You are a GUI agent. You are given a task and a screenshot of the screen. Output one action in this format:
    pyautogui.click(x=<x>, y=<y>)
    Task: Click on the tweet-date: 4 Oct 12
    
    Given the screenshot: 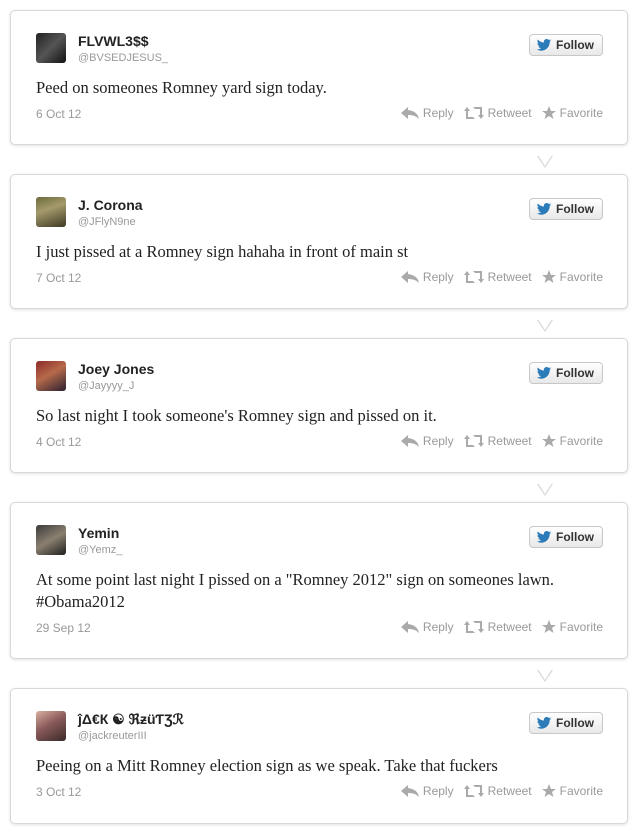 What is the action you would take?
    pyautogui.click(x=58, y=442)
    